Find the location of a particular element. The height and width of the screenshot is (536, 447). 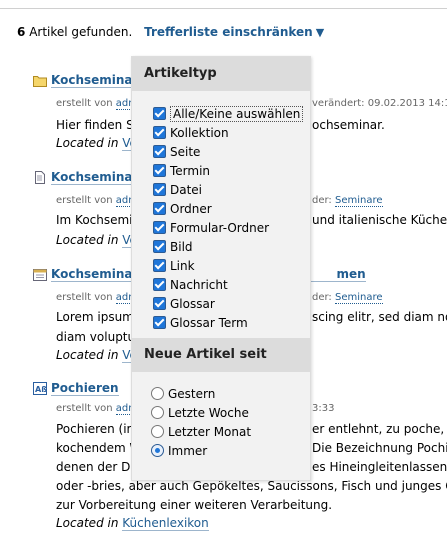

glossary-icon: Aß is located at coordinates (40, 388).